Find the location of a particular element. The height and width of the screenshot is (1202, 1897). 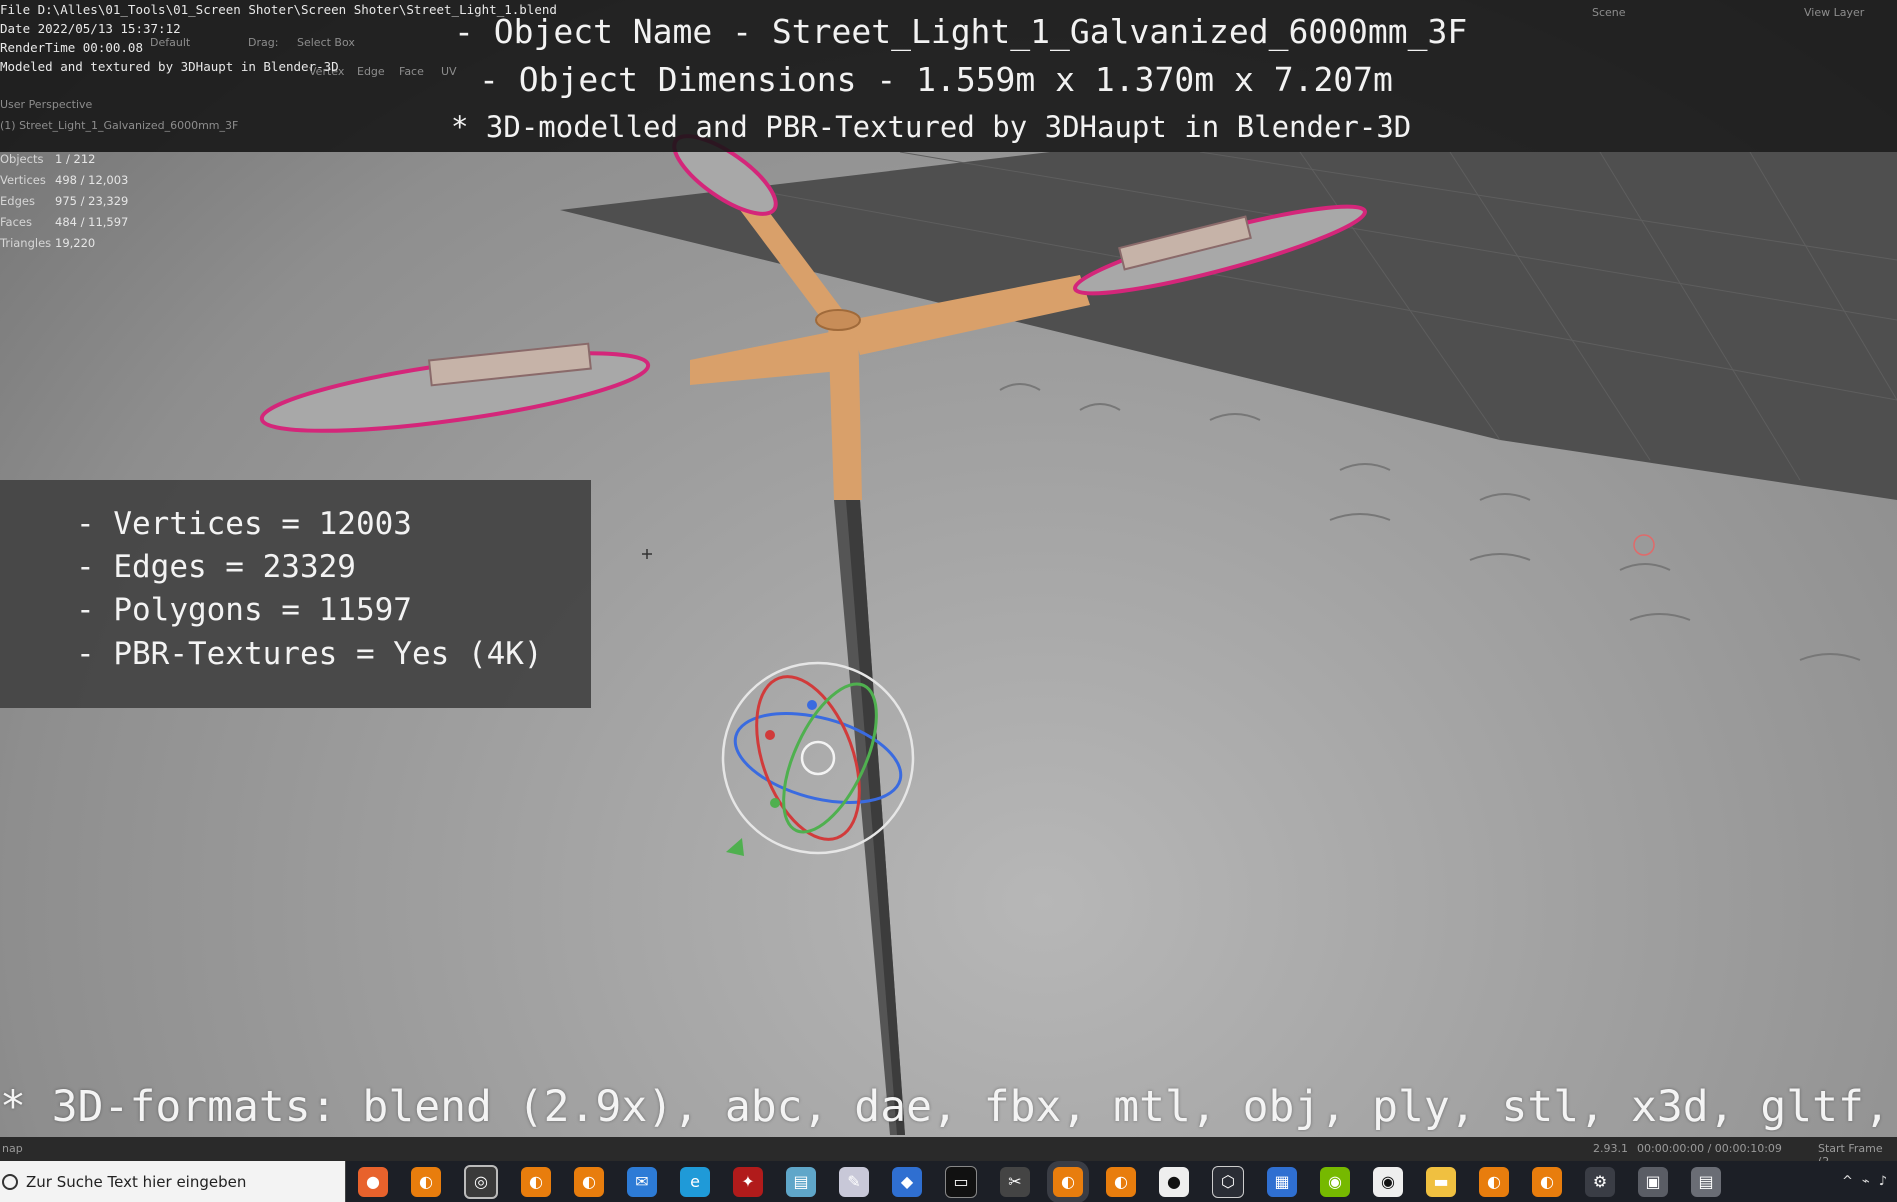

paint-icon: ✎ is located at coordinates (854, 1181).